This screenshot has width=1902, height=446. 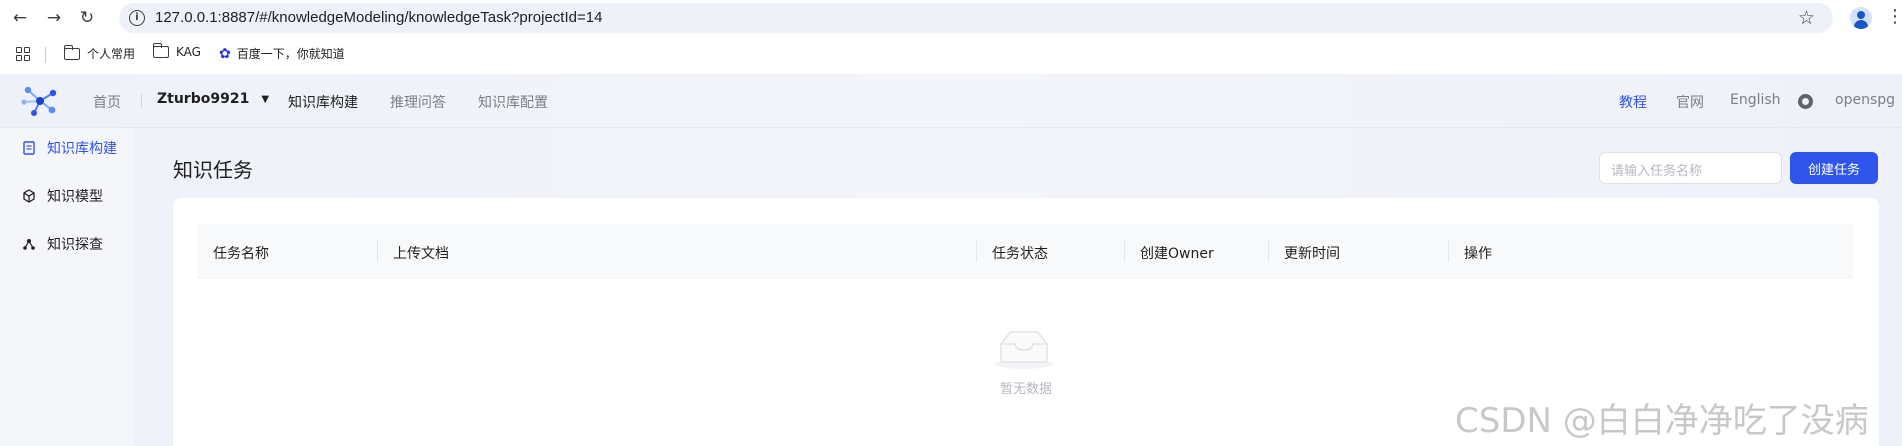 I want to click on nav-tutorial: 教程, so click(x=1633, y=102).